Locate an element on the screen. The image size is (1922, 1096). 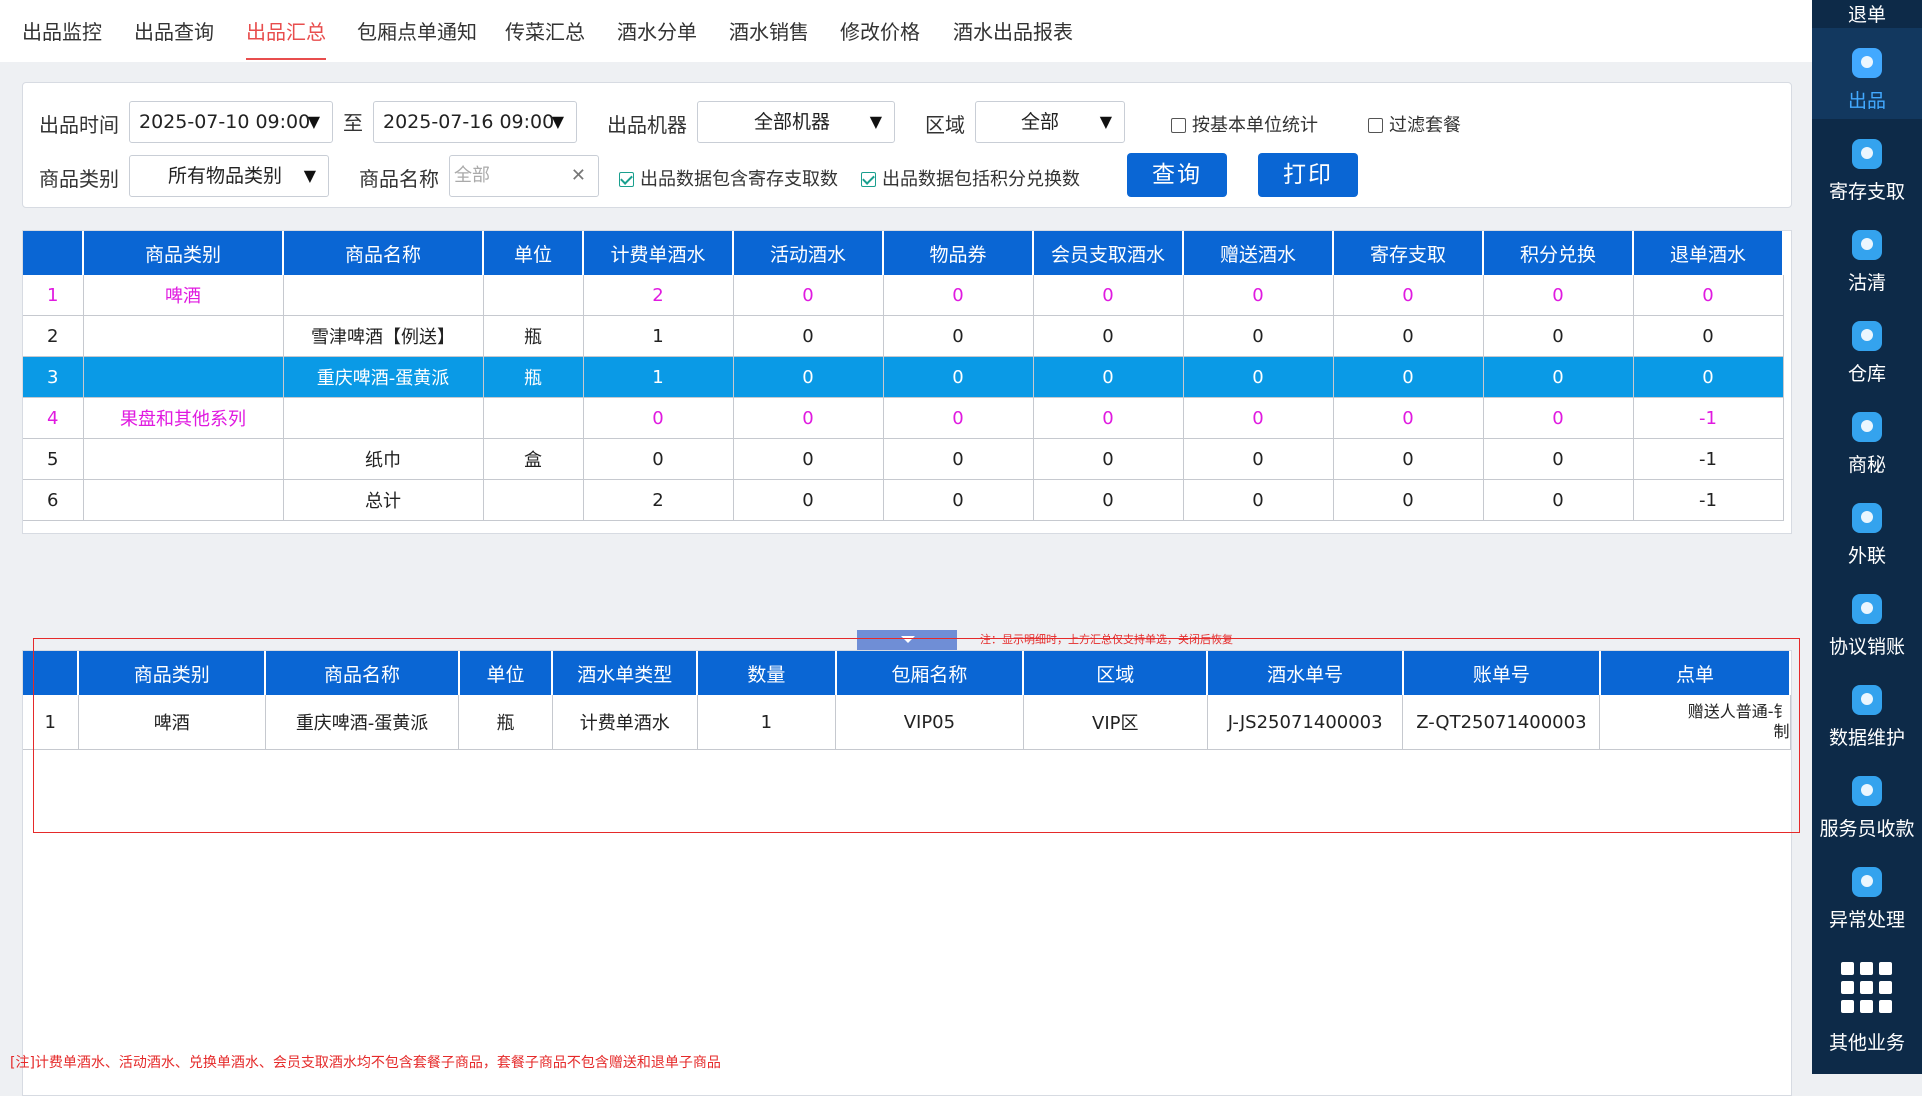
cell-value: 2 is located at coordinates (658, 295).